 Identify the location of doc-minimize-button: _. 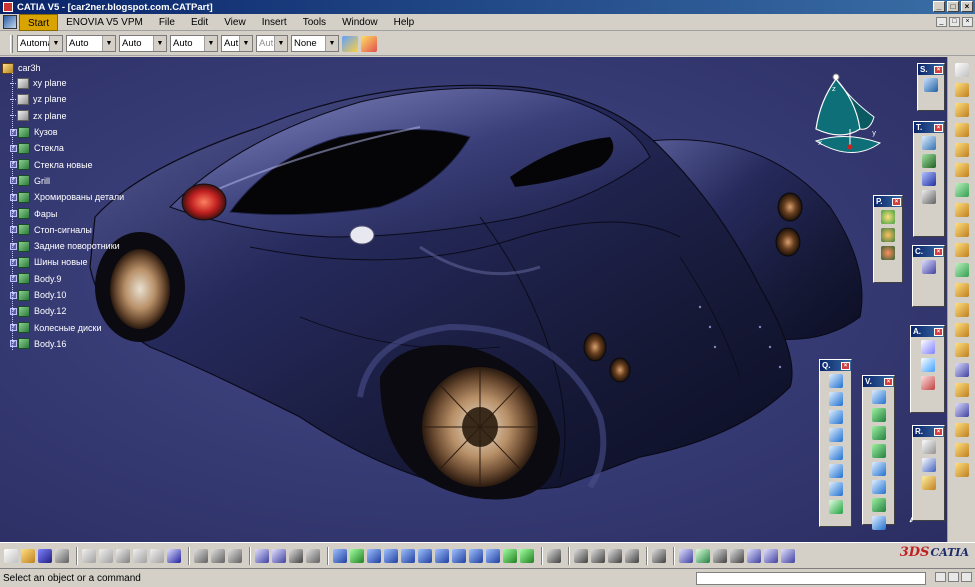
(941, 22).